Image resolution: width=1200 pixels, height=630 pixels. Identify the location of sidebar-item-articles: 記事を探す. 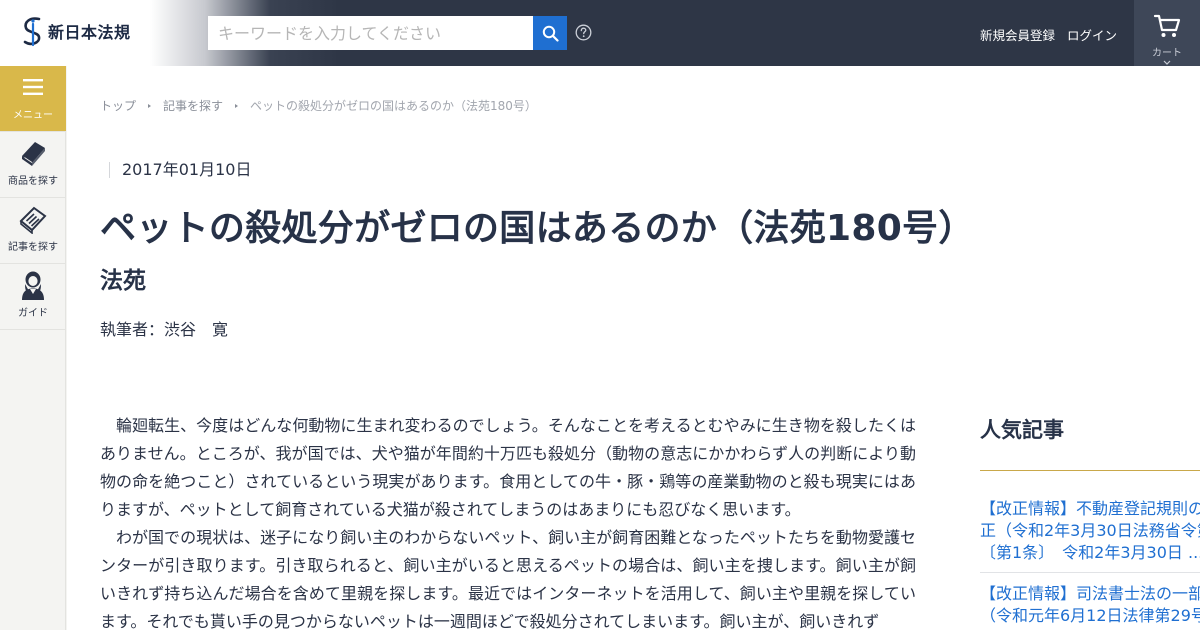
(33, 231).